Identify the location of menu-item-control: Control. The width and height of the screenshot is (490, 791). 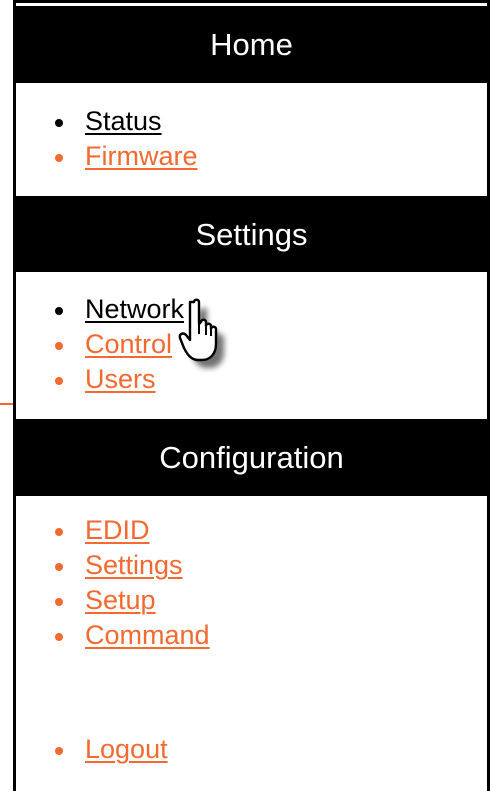
(251, 344).